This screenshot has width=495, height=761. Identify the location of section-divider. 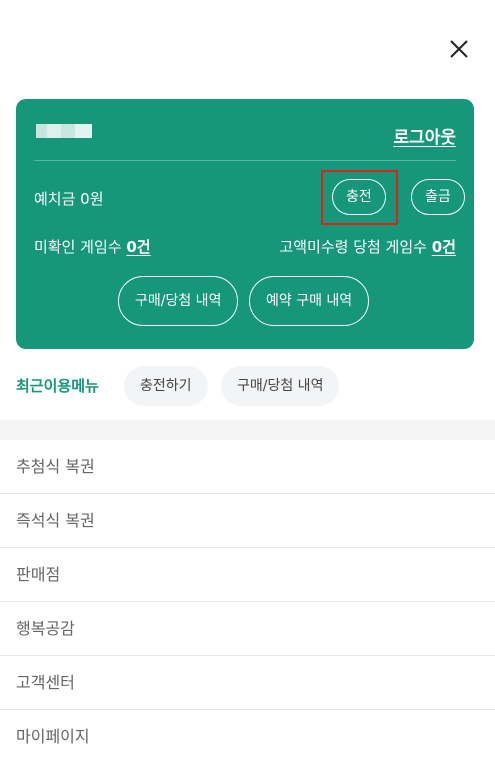
(247, 430).